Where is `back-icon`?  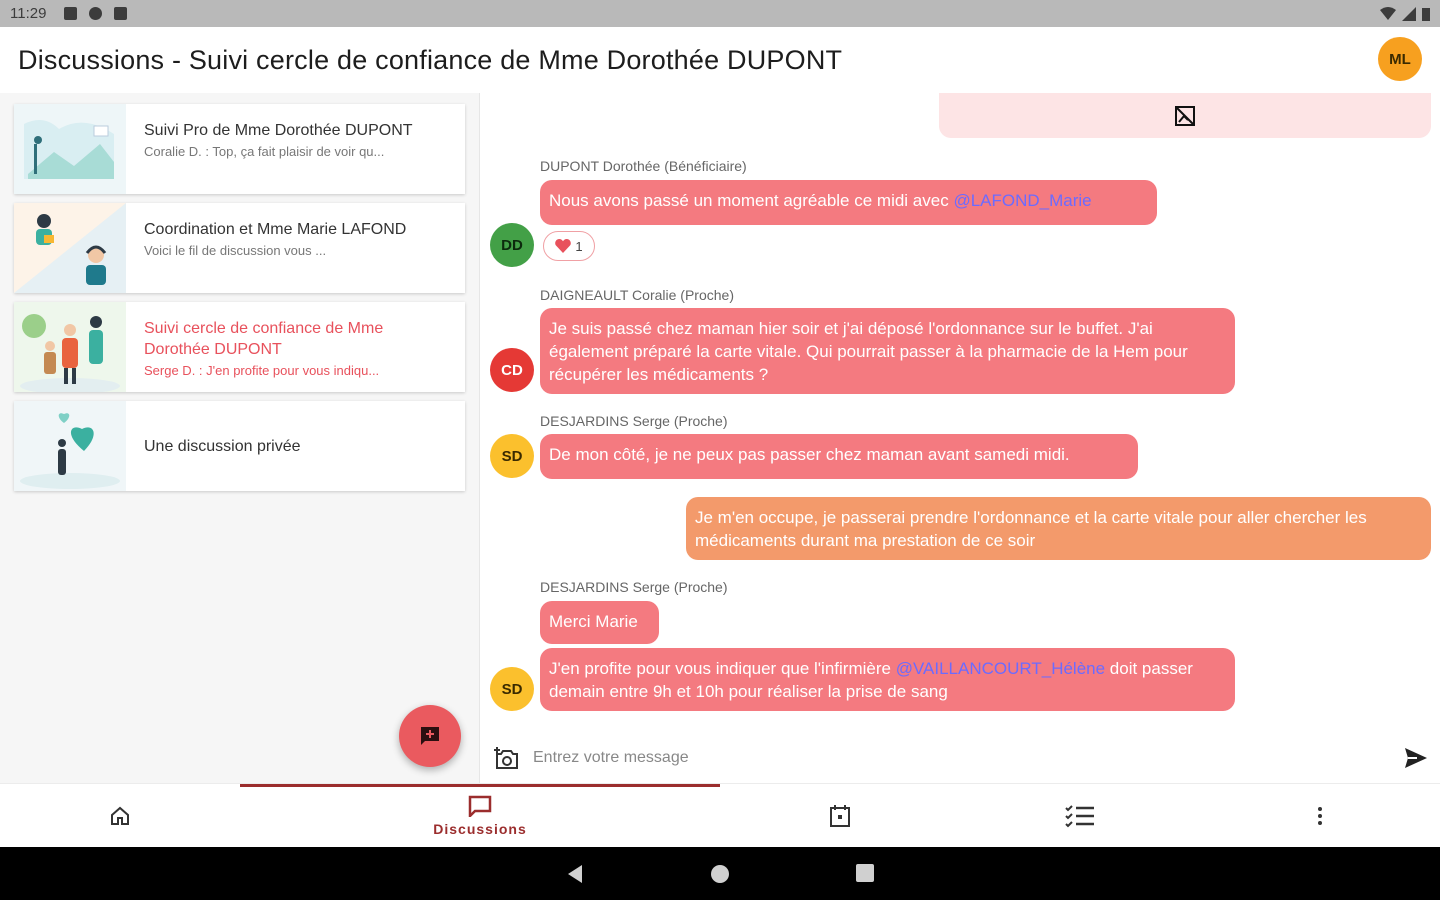 back-icon is located at coordinates (575, 874).